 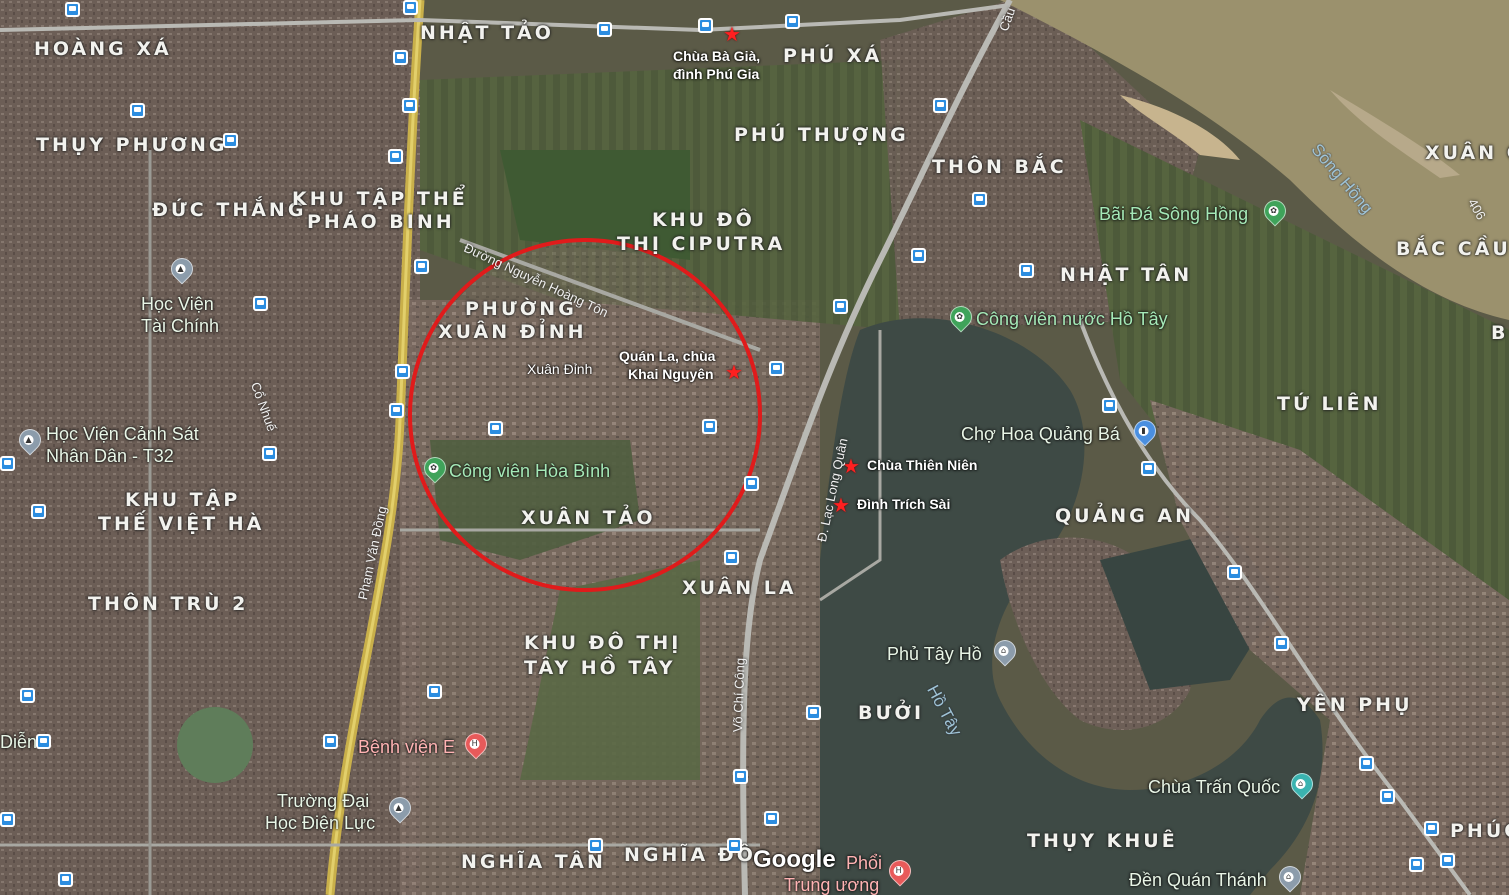 I want to click on annotation-dinh-trich-sai: Đình Trích Sài, so click(x=904, y=504).